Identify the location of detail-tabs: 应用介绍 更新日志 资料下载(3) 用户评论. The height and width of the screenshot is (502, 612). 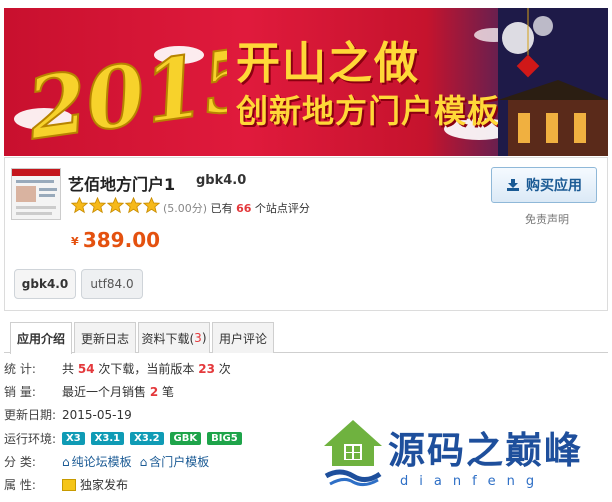
(306, 338).